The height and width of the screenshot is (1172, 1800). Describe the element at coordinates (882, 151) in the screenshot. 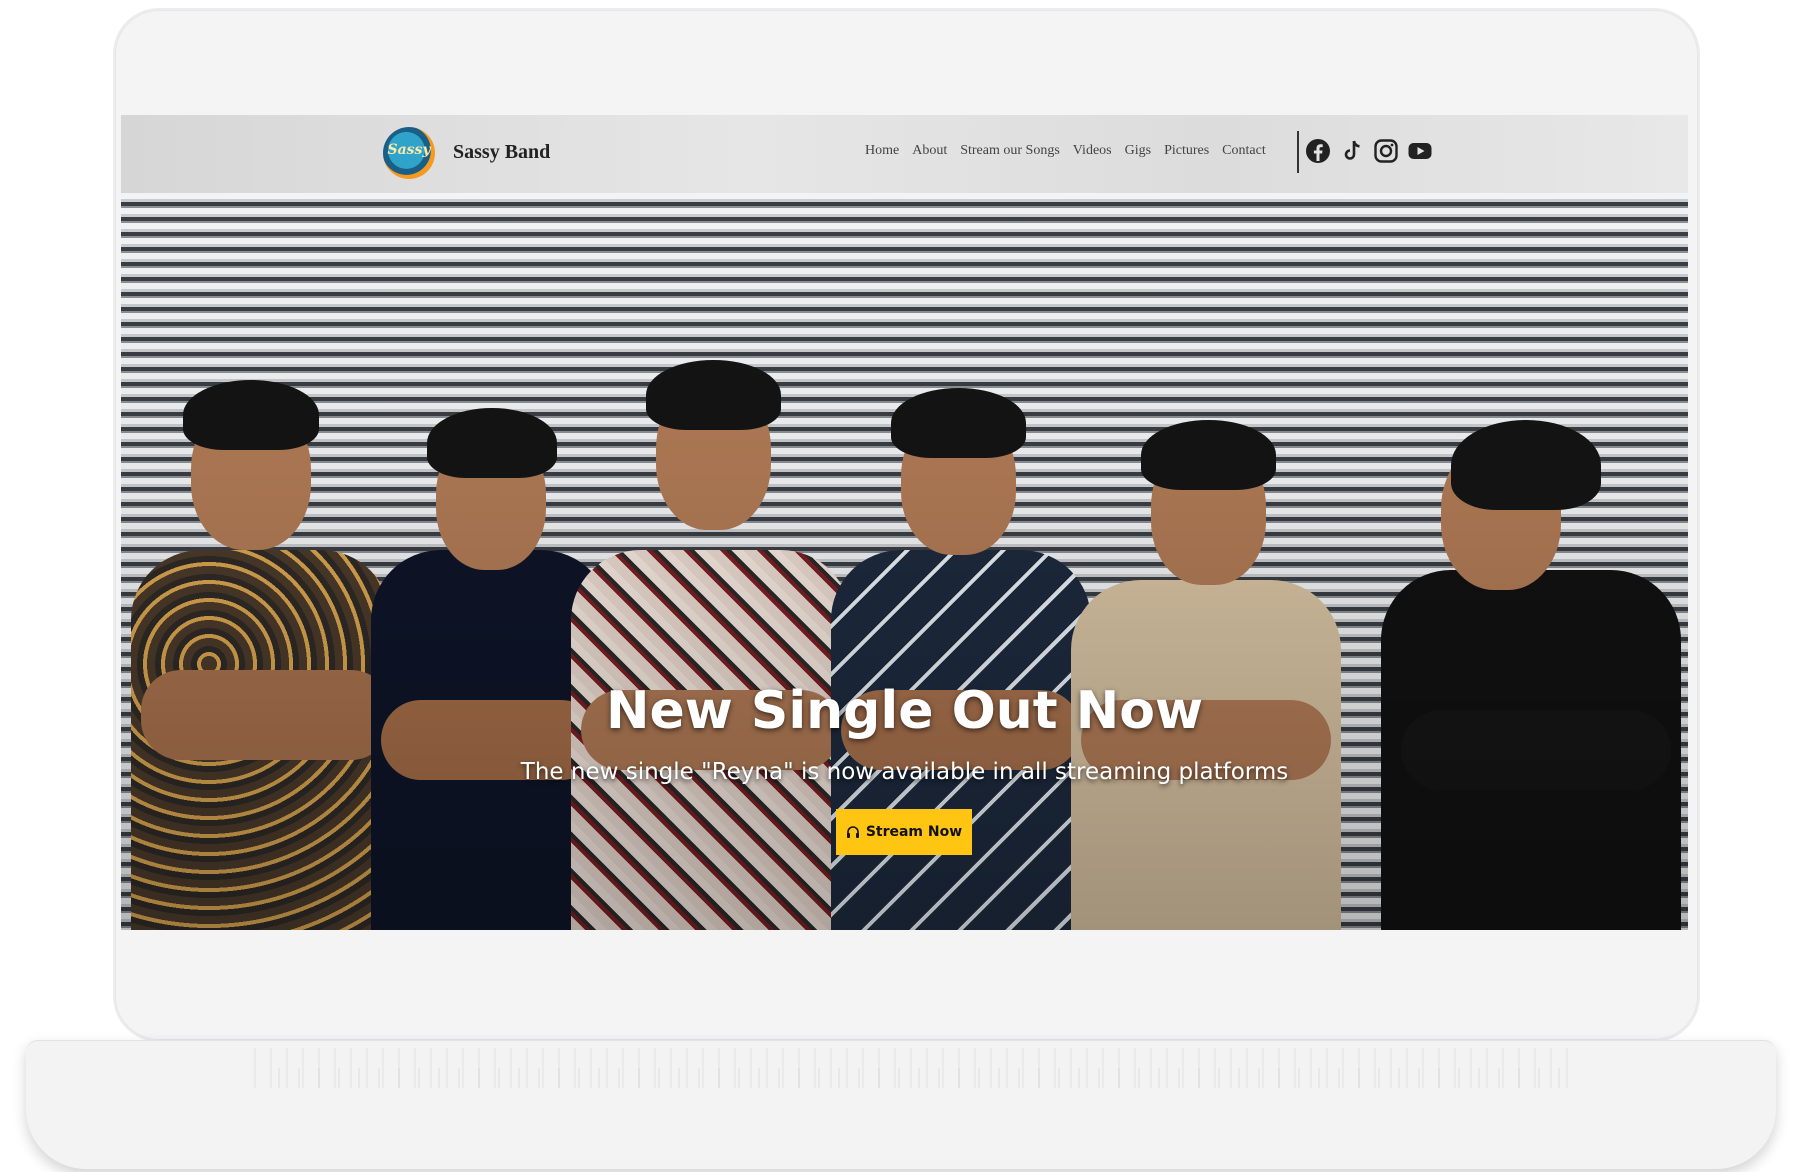

I see `nav-item-home: Home` at that location.